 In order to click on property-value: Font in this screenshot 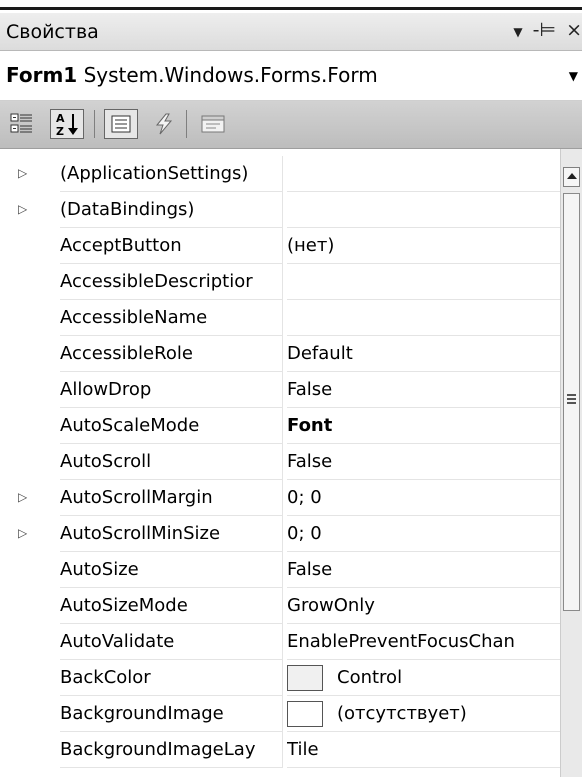, I will do `click(423, 426)`.